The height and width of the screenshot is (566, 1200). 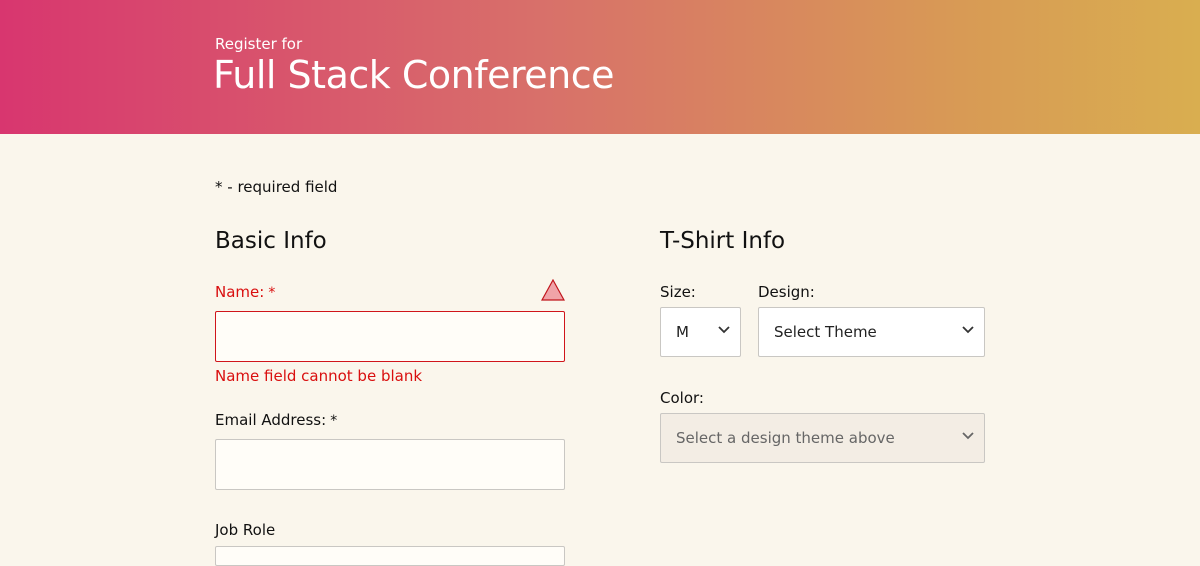 I want to click on name-label-text: Name:, so click(x=240, y=292).